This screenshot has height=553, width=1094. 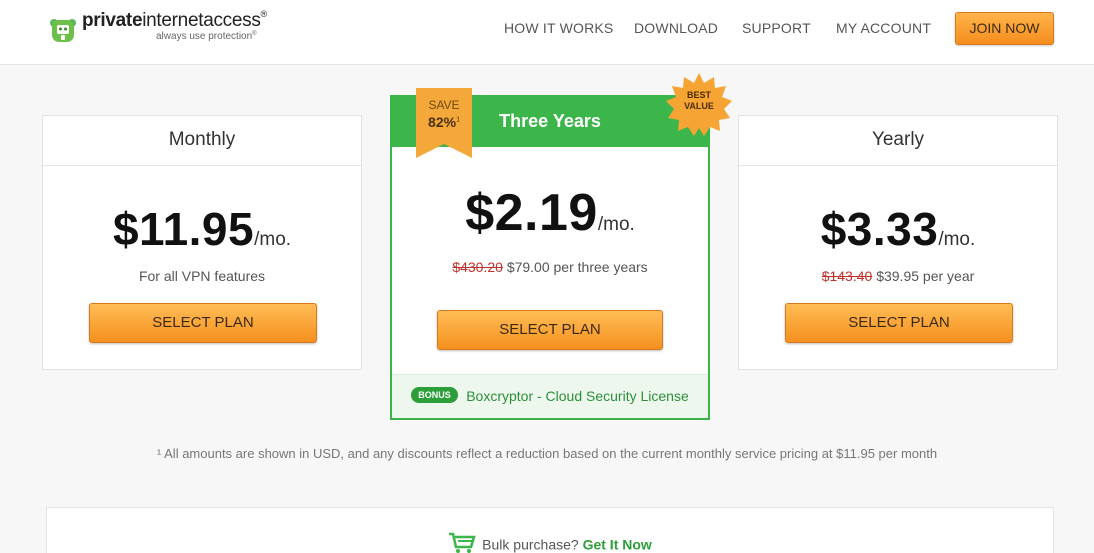 I want to click on plan-price: $11.95/mo., so click(x=202, y=229).